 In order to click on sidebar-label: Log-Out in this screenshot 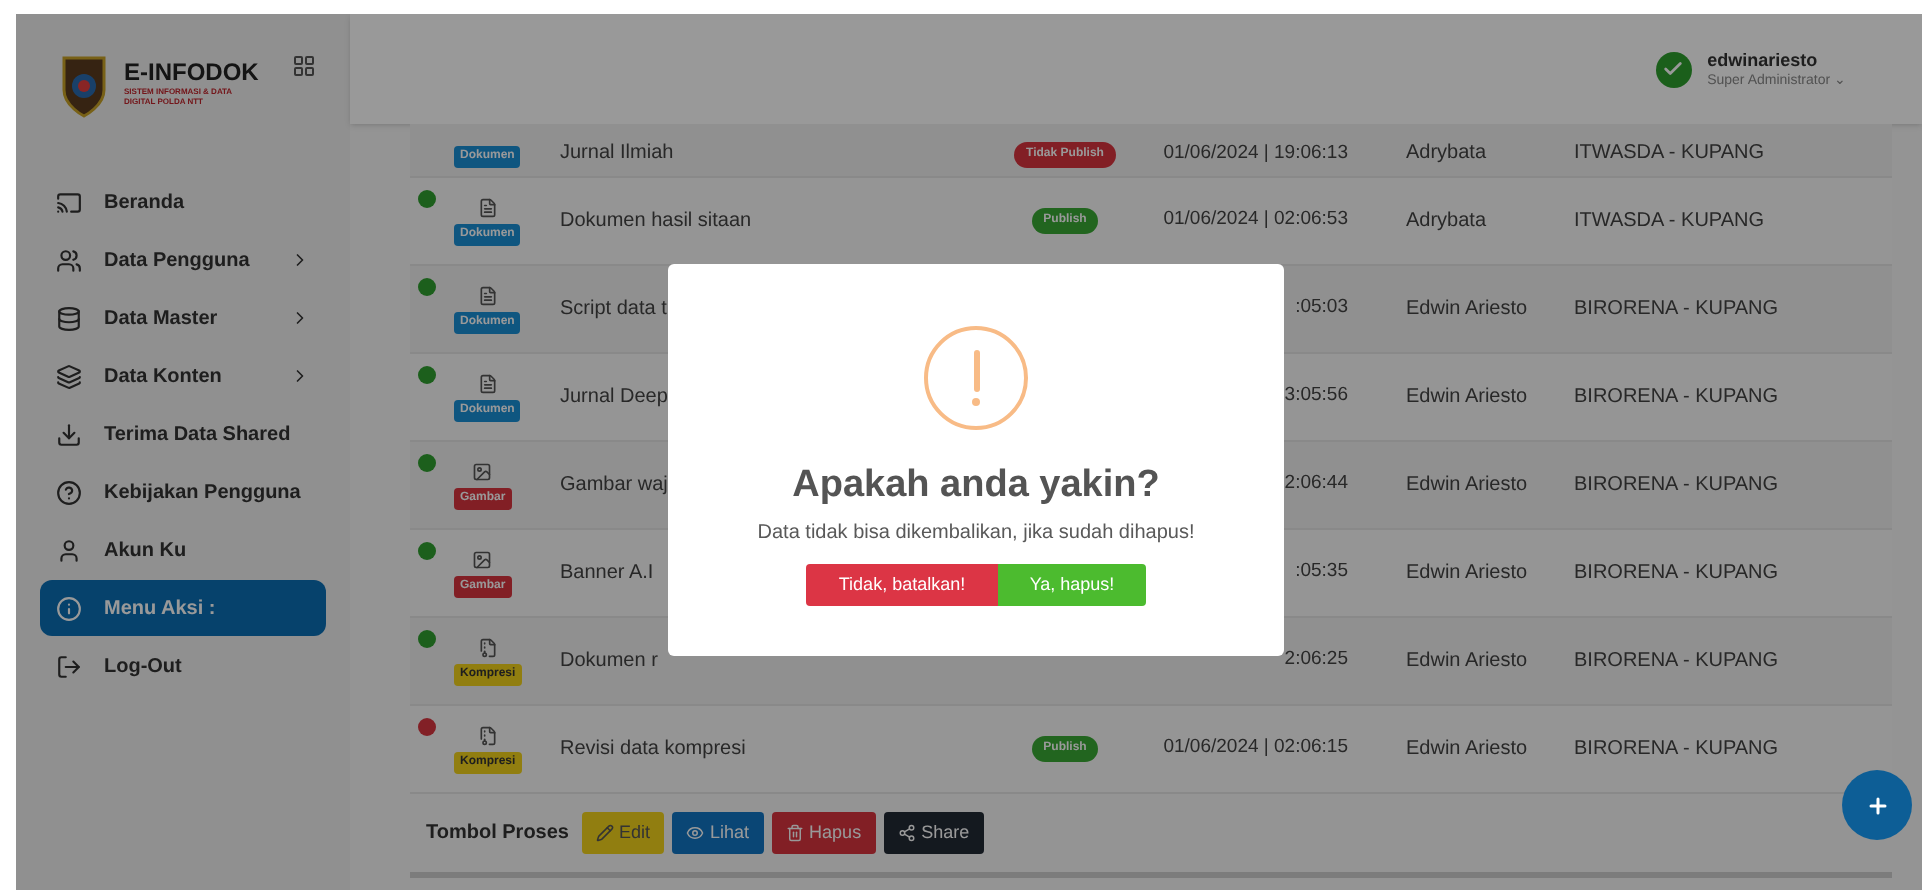, I will do `click(143, 667)`.